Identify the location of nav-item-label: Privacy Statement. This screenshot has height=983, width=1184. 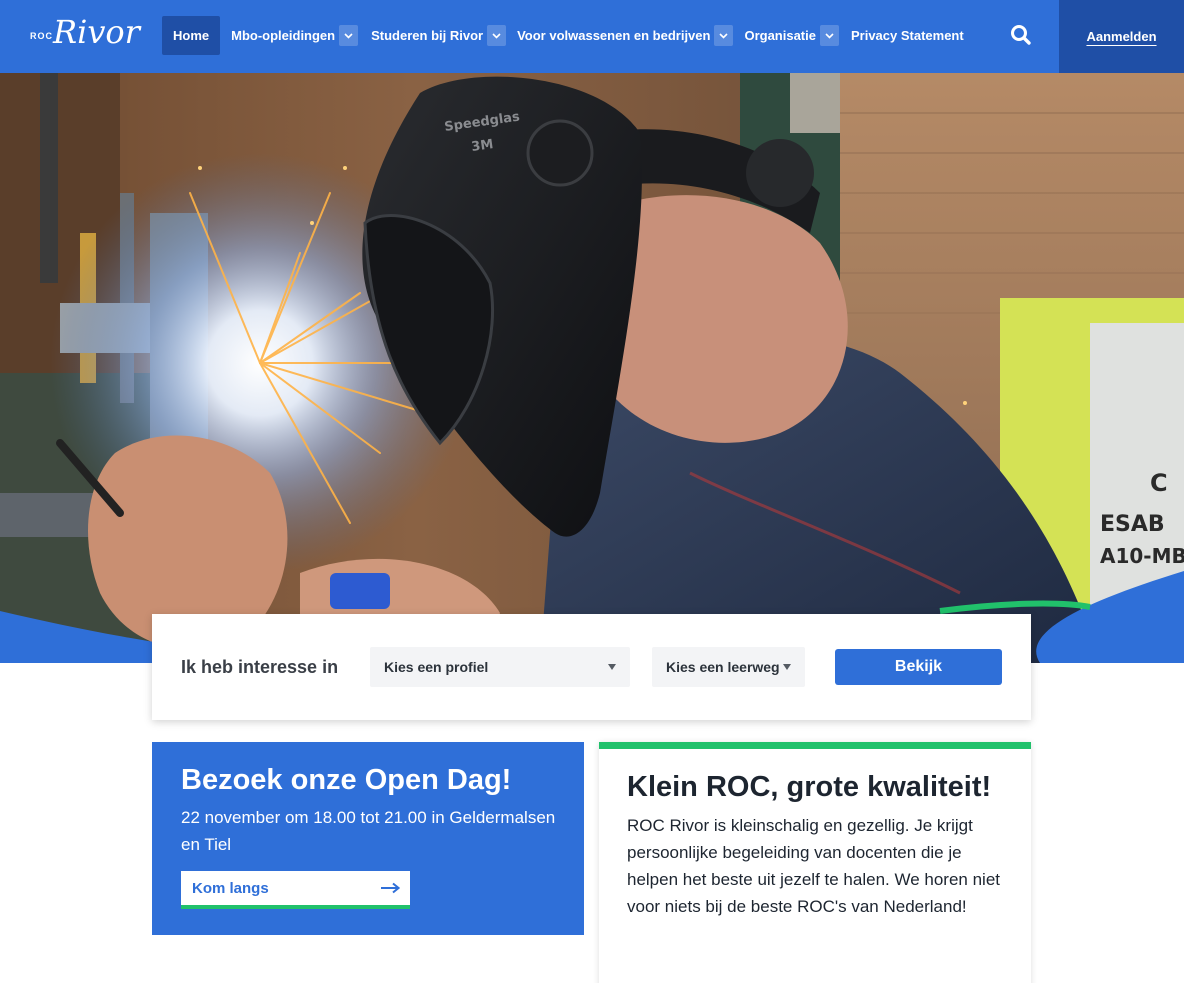
(907, 35).